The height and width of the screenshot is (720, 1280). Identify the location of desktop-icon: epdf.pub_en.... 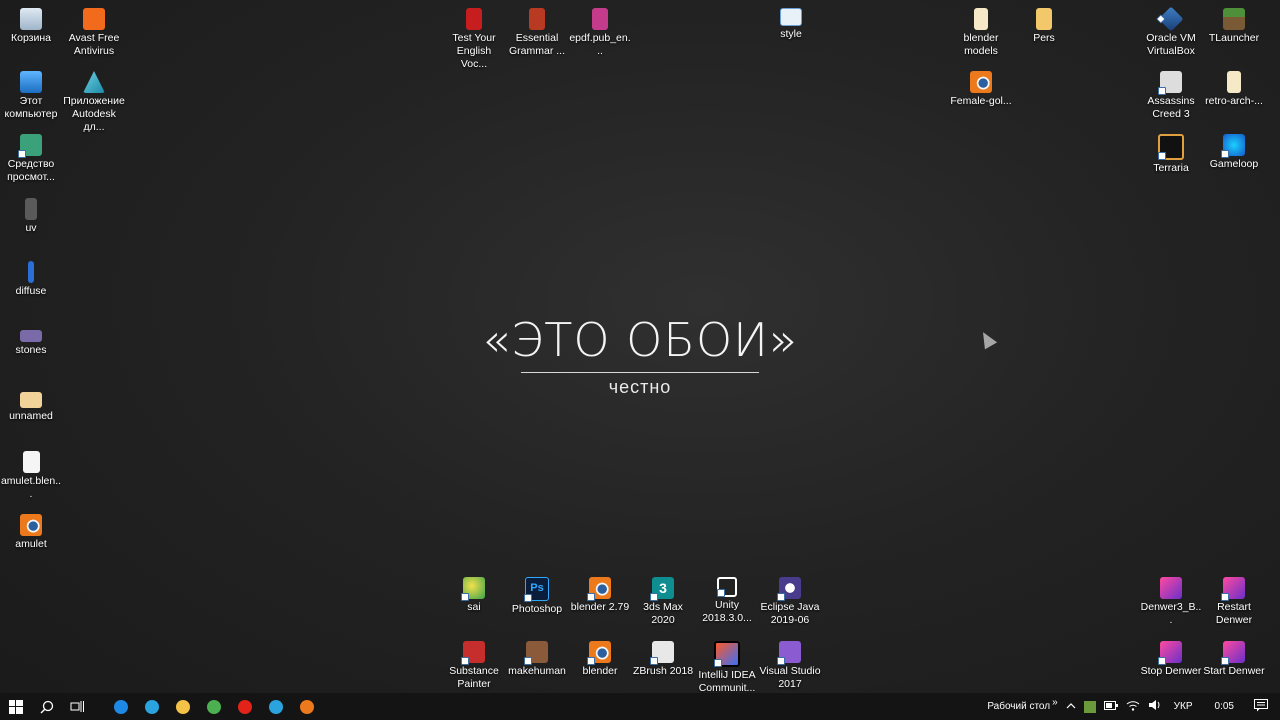
(600, 31).